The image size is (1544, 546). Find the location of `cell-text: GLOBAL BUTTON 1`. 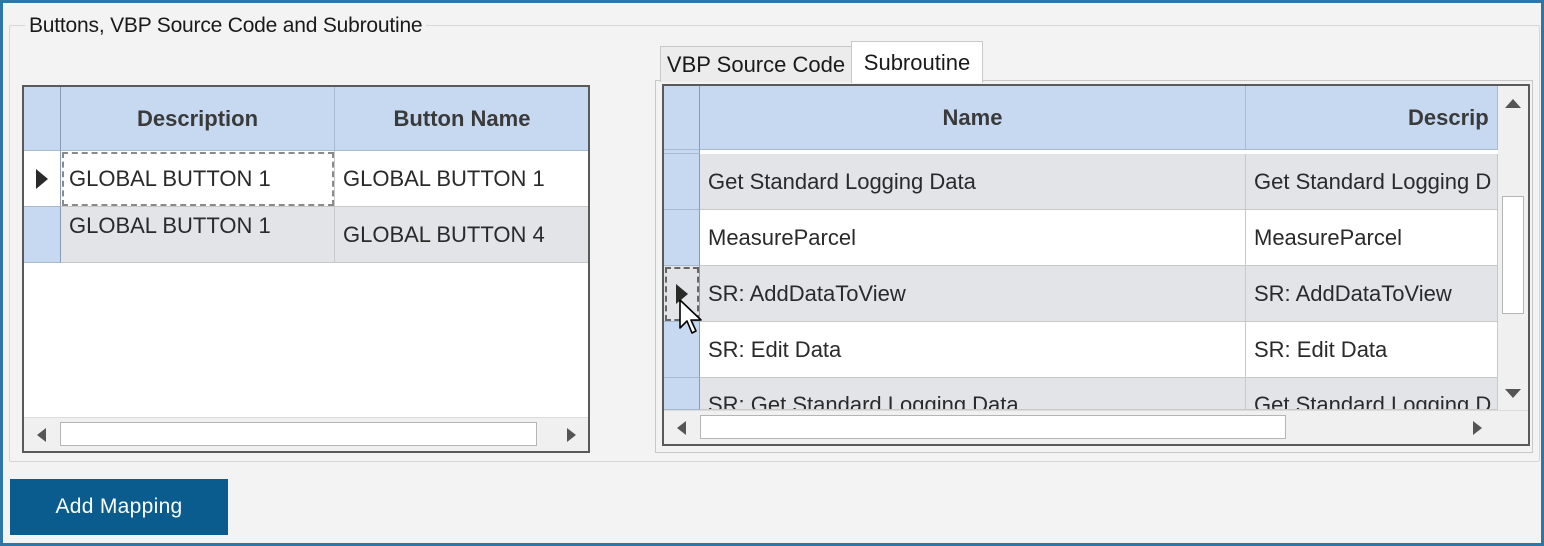

cell-text: GLOBAL BUTTON 1 is located at coordinates (170, 225).